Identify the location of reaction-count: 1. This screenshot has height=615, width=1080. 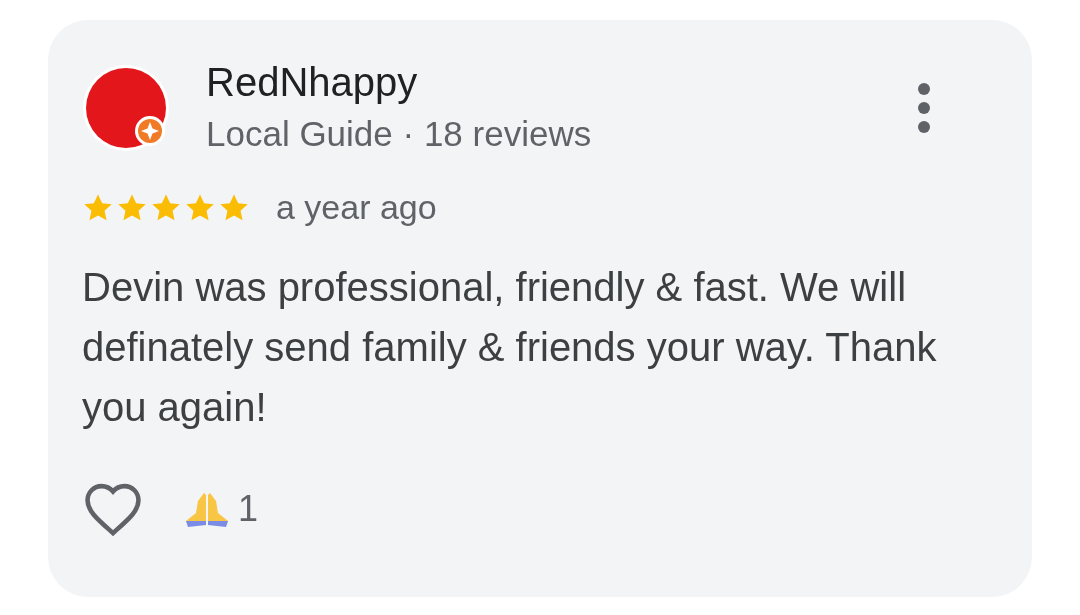
(248, 509).